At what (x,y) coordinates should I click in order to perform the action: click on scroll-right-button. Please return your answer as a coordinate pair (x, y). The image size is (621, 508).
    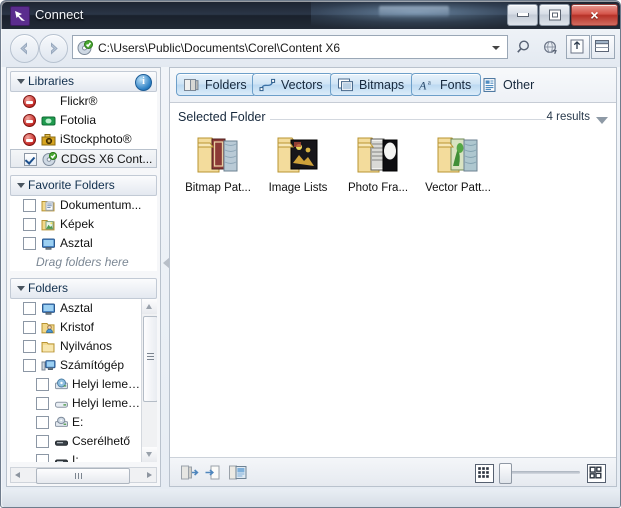
    Looking at the image, I should click on (149, 475).